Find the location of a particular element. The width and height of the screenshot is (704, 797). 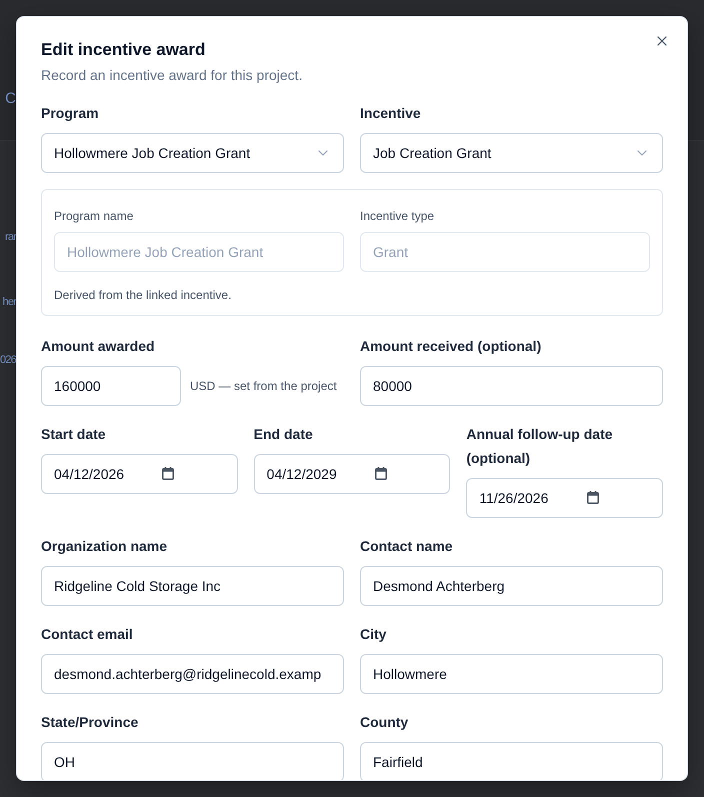

field-label: Contact email is located at coordinates (87, 634).